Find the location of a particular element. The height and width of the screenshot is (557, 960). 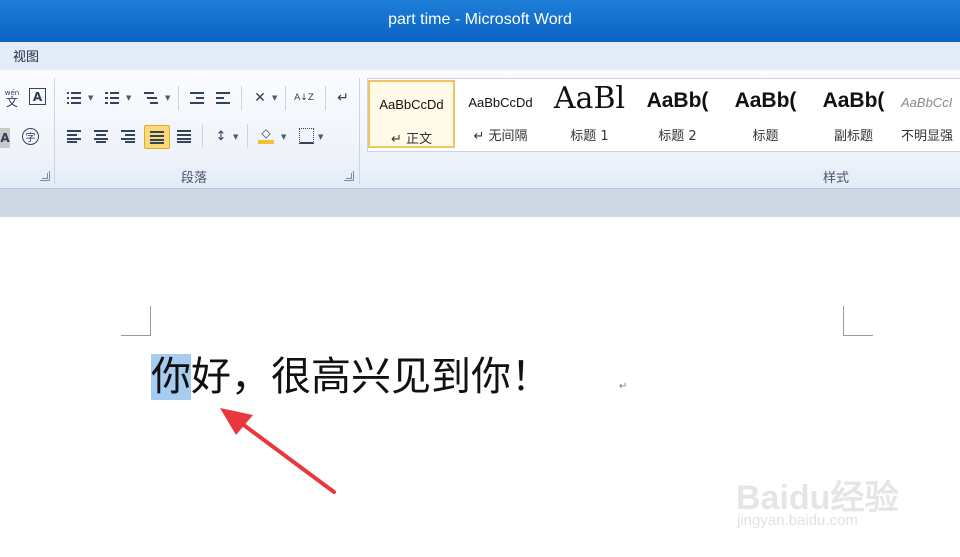

window-title: part time - Microsoft Word is located at coordinates (480, 19).